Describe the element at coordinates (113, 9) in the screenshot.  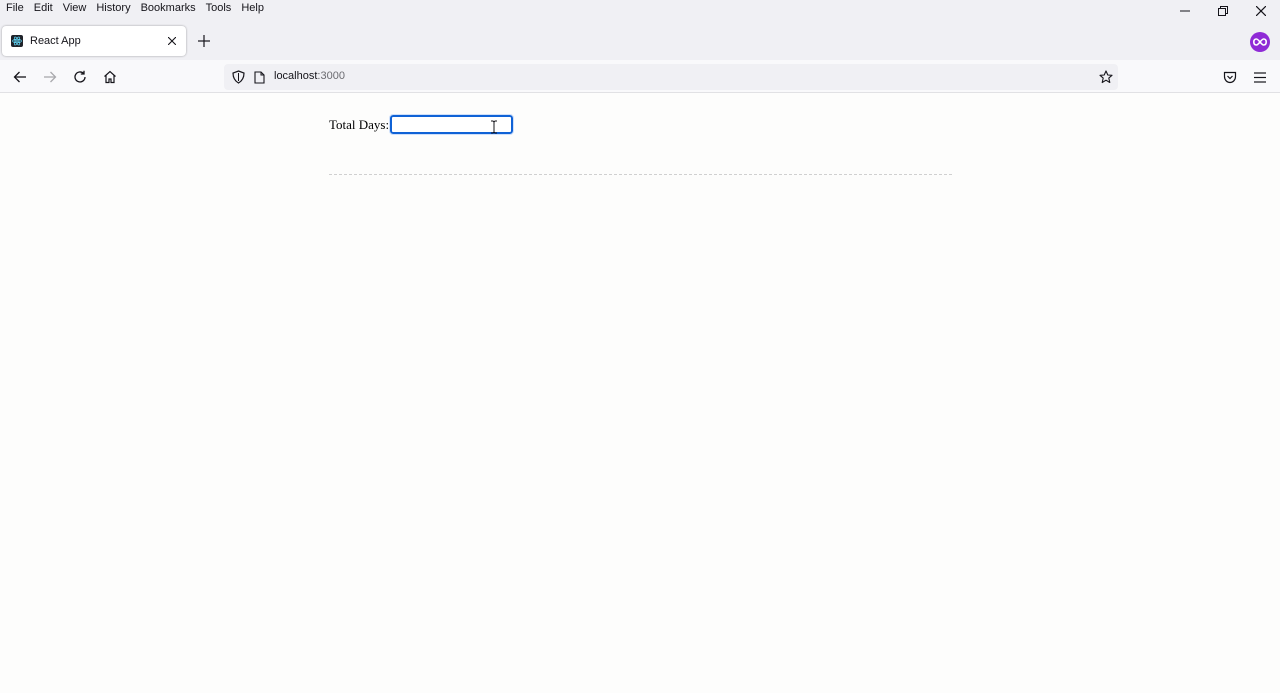
I see `menu-history: History` at that location.